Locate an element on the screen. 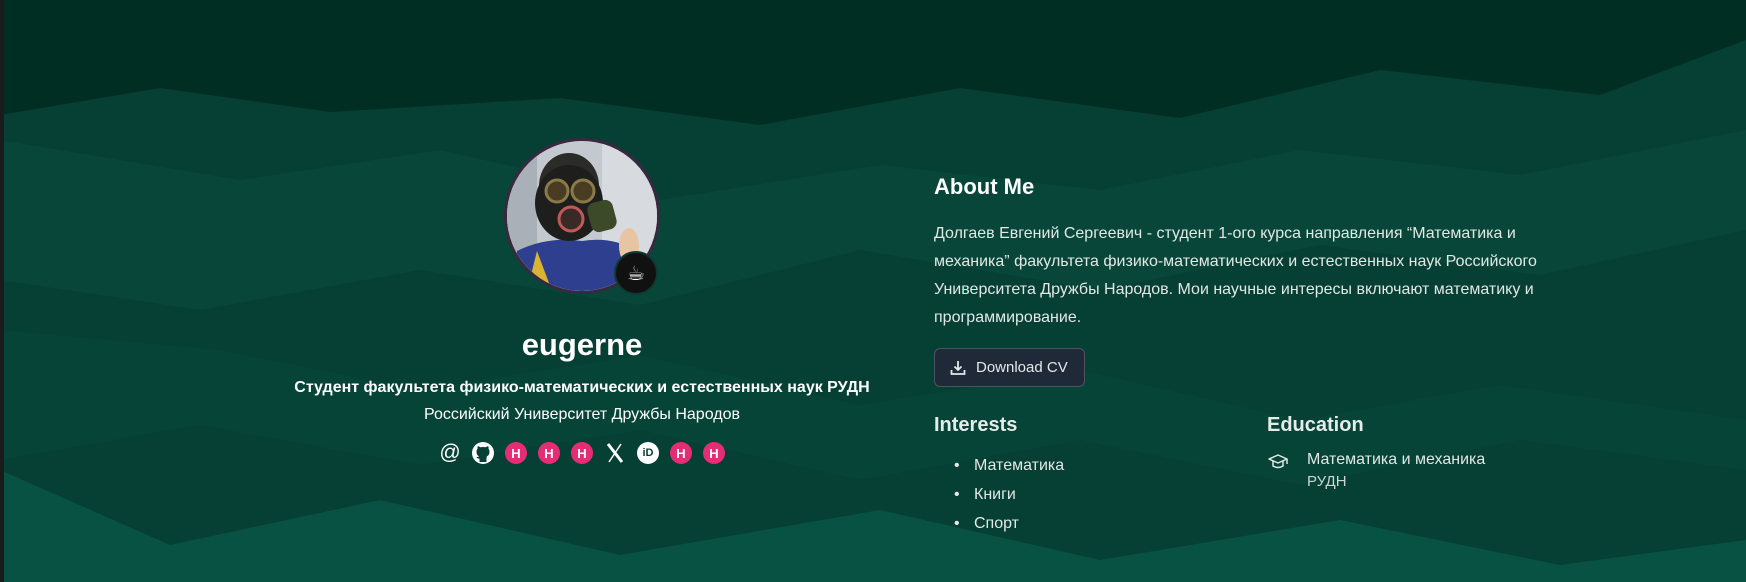  hal-link-1: H is located at coordinates (516, 453).